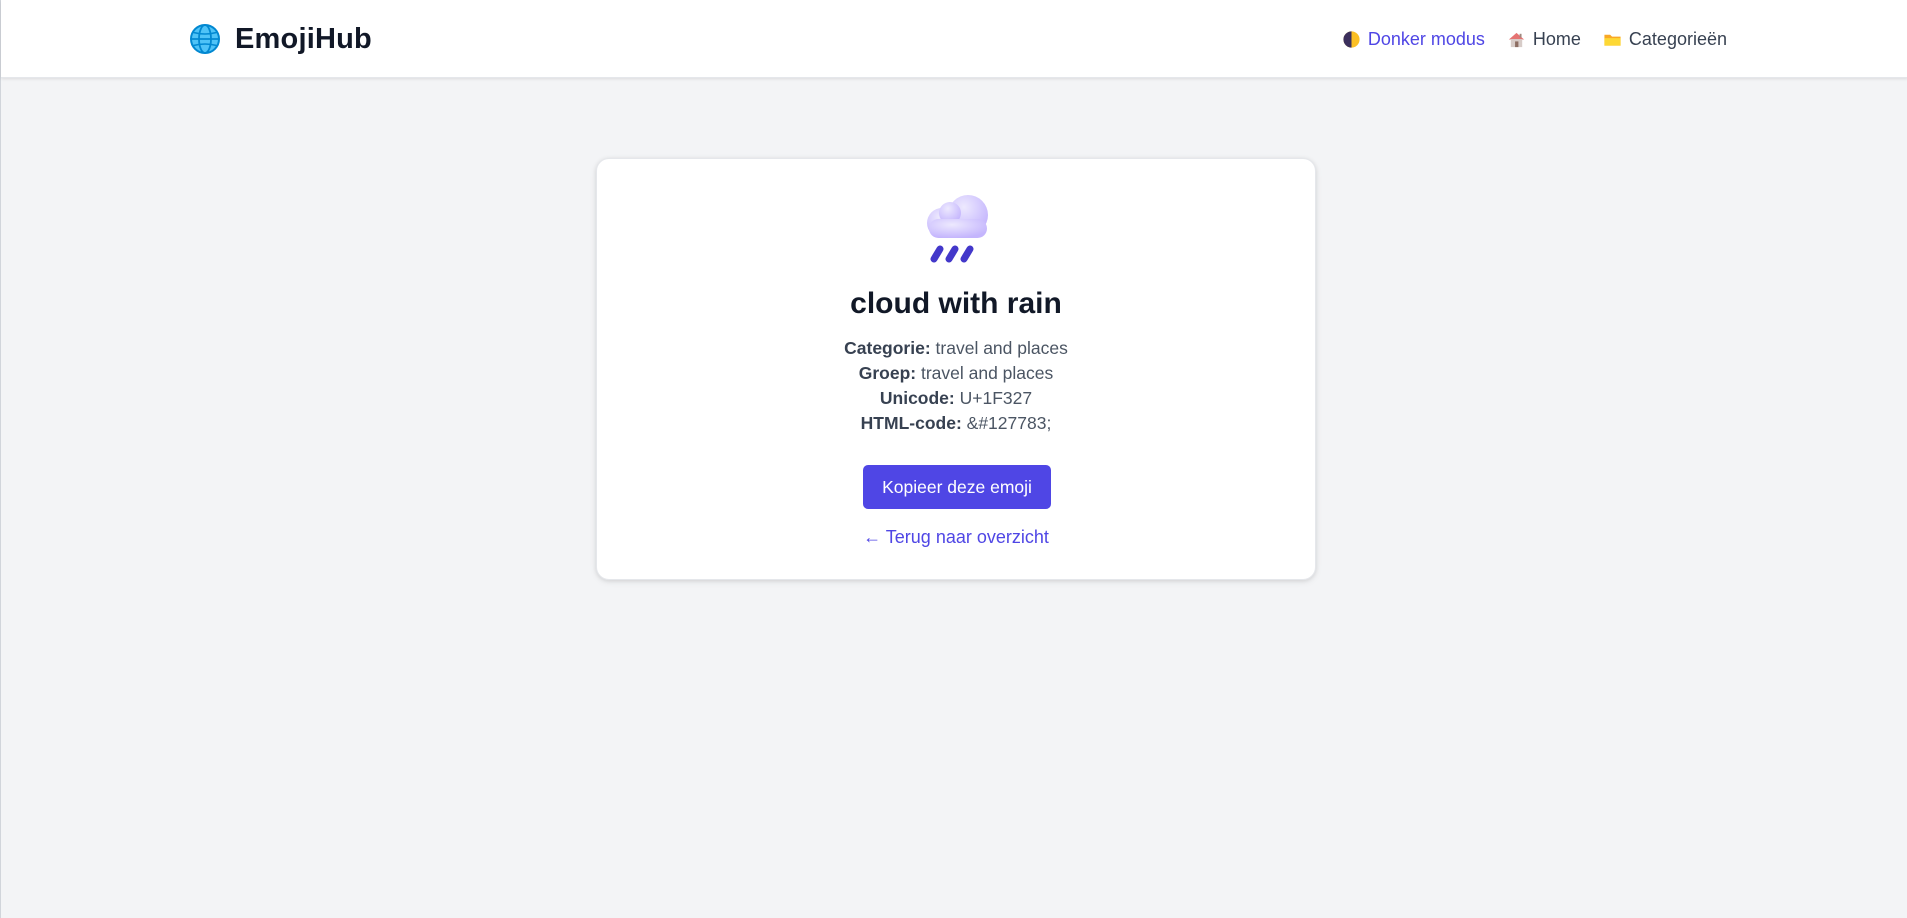 The height and width of the screenshot is (918, 1907). Describe the element at coordinates (1612, 40) in the screenshot. I see `folder-icon` at that location.